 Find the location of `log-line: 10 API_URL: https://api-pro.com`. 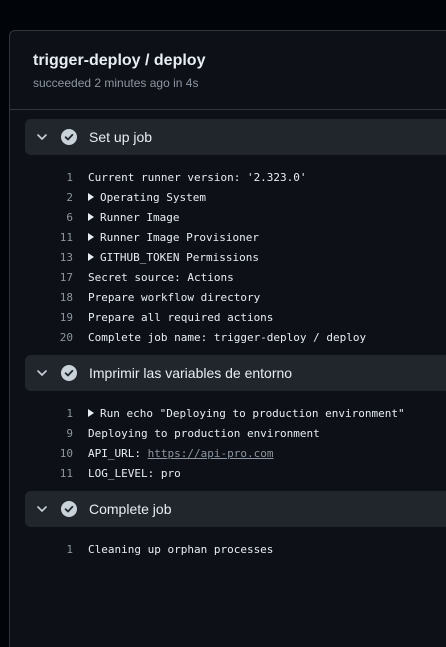

log-line: 10 API_URL: https://api-pro.com is located at coordinates (235, 453).